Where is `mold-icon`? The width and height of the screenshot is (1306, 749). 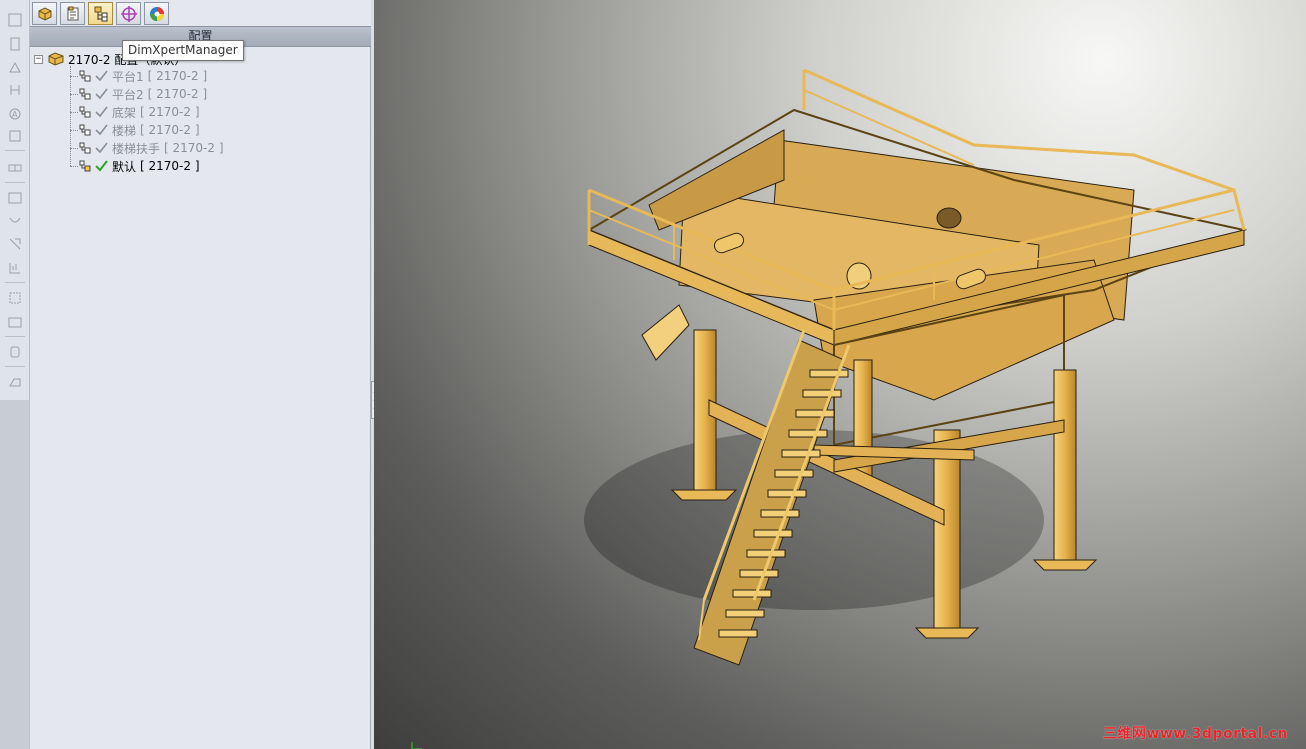
mold-icon is located at coordinates (15, 268).